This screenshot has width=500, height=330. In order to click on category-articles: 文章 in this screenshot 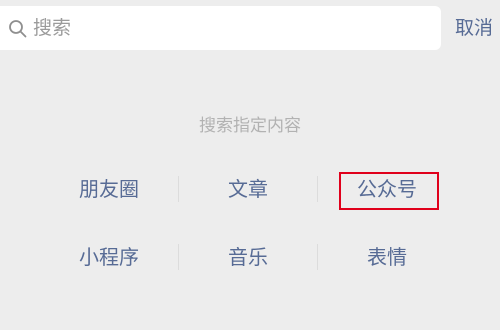, I will do `click(248, 189)`.